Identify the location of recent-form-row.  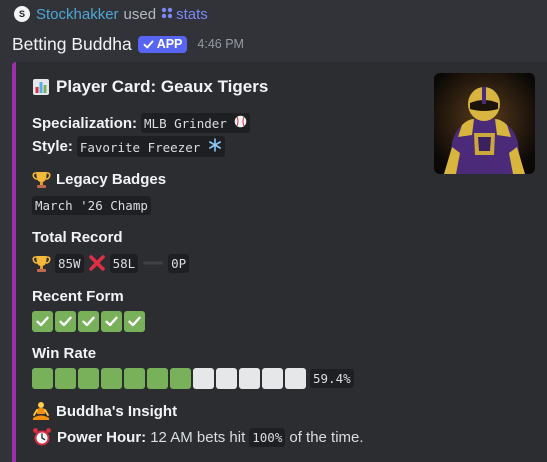
(89, 321).